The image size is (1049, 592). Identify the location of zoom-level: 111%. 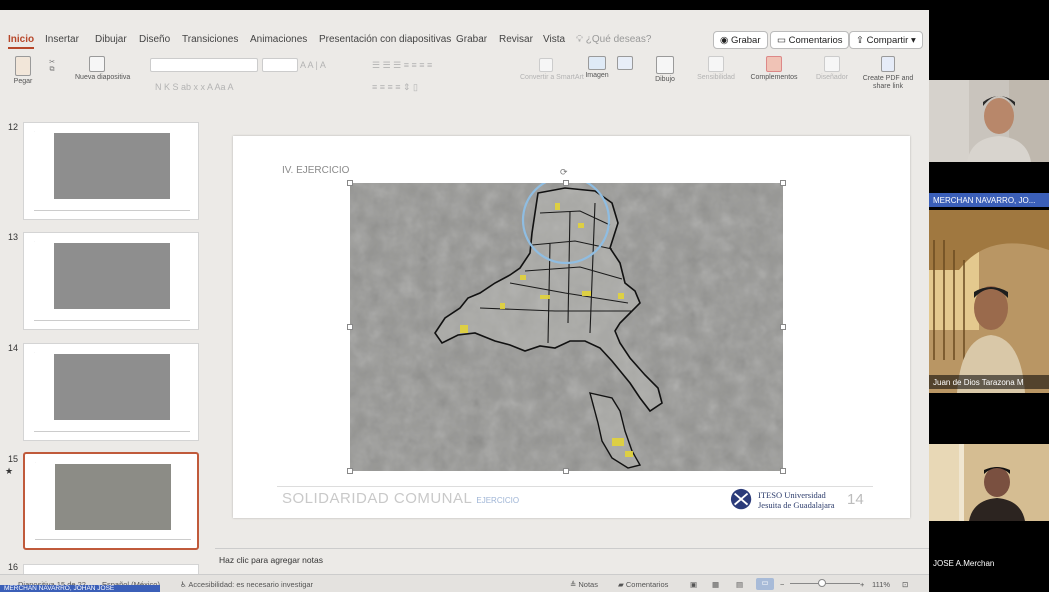
(881, 584).